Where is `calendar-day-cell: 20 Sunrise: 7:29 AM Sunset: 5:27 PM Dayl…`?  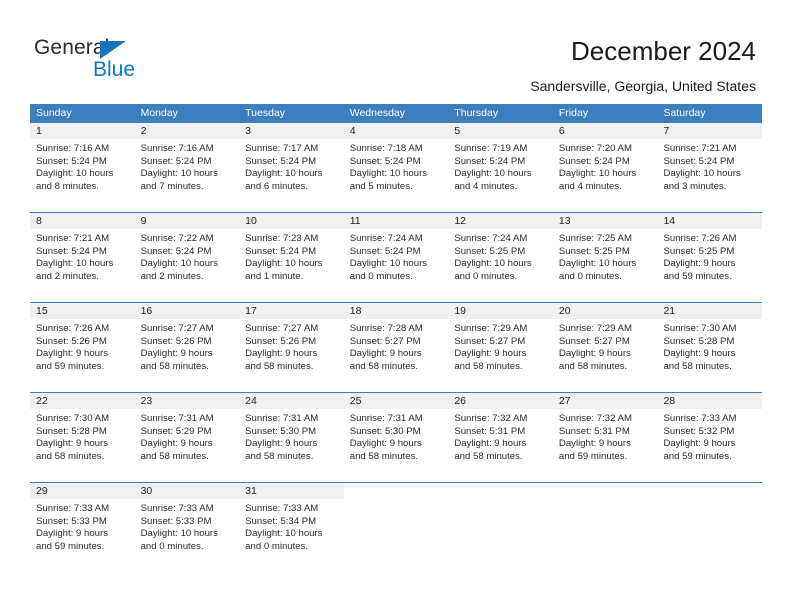
calendar-day-cell: 20 Sunrise: 7:29 AM Sunset: 5:27 PM Dayl… is located at coordinates (605, 347).